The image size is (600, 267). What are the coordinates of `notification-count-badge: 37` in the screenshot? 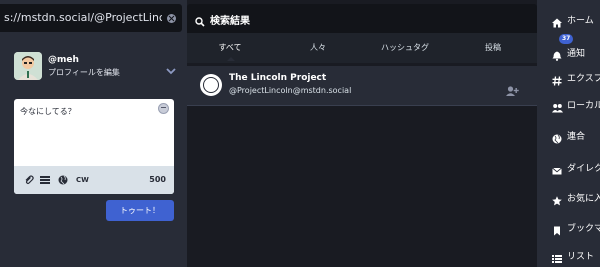 It's located at (566, 39).